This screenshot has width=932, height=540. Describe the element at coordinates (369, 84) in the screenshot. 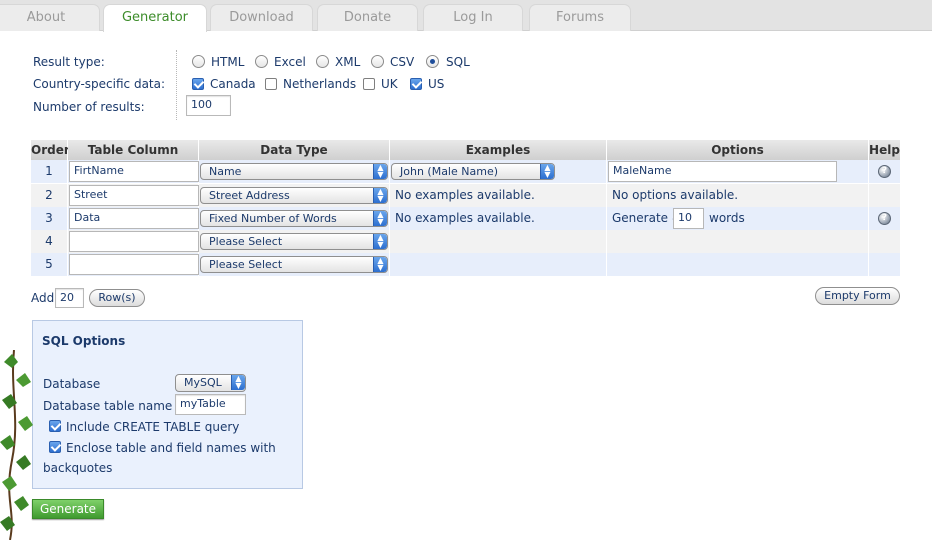

I see `country-uk-checkbox` at that location.